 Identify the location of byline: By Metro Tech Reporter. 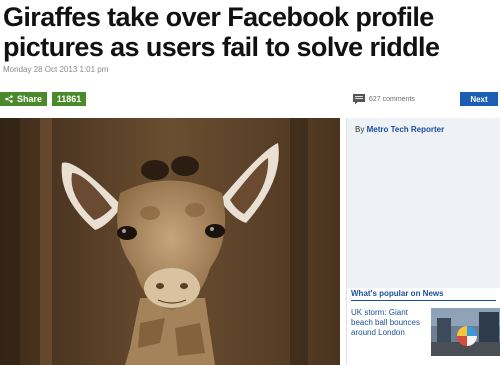
(399, 129).